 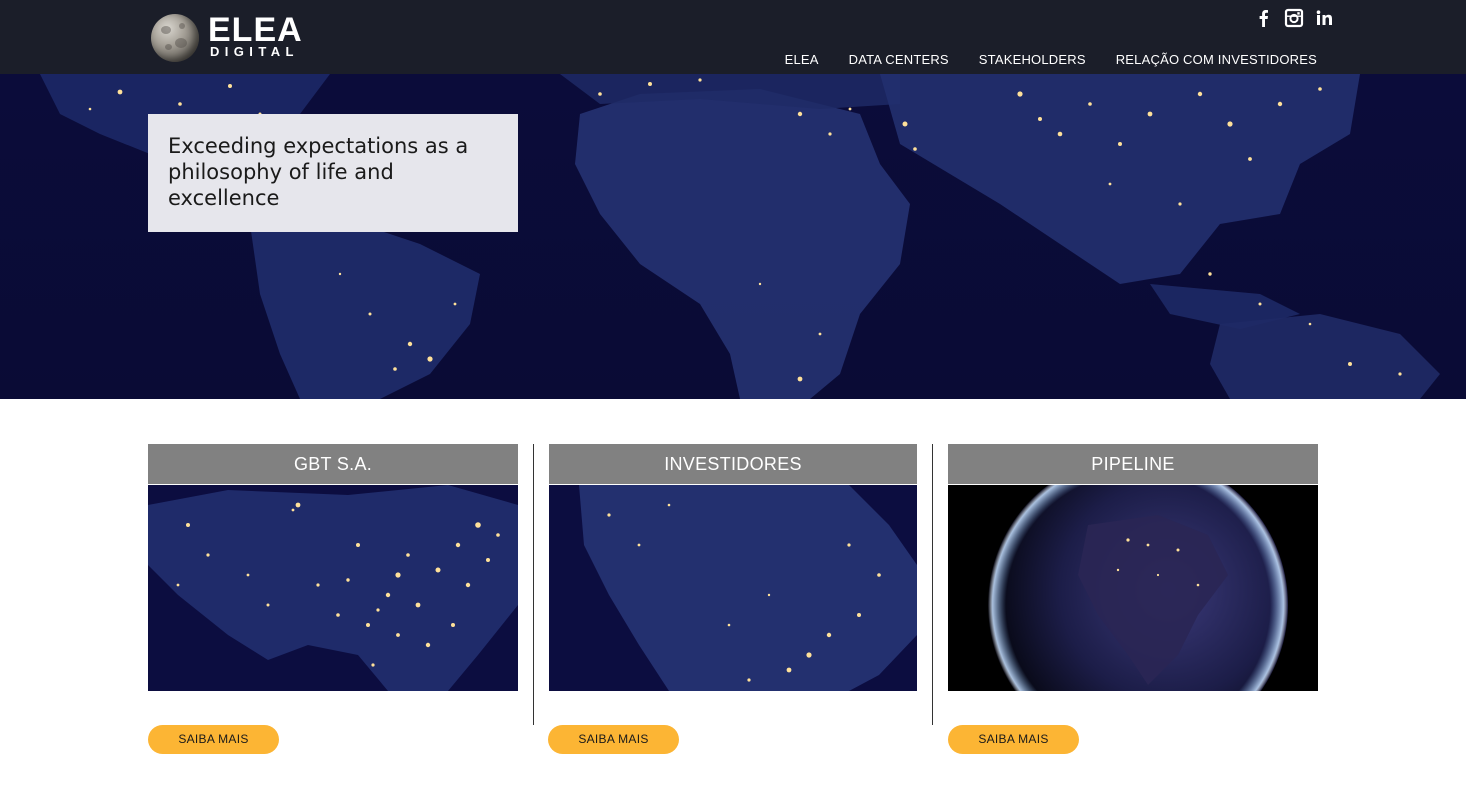 I want to click on nav-item-elea: ELEA, so click(x=802, y=60).